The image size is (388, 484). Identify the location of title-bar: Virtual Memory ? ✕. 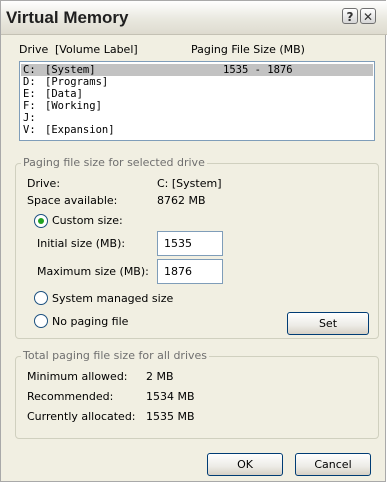
(194, 18).